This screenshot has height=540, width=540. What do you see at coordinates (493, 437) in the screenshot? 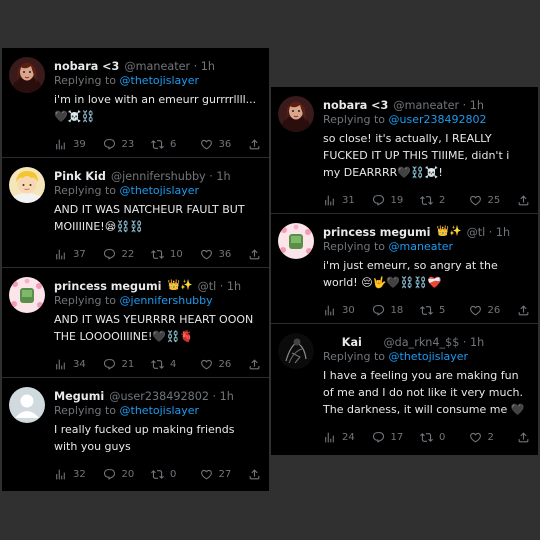
I see `like-button: 2` at bounding box center [493, 437].